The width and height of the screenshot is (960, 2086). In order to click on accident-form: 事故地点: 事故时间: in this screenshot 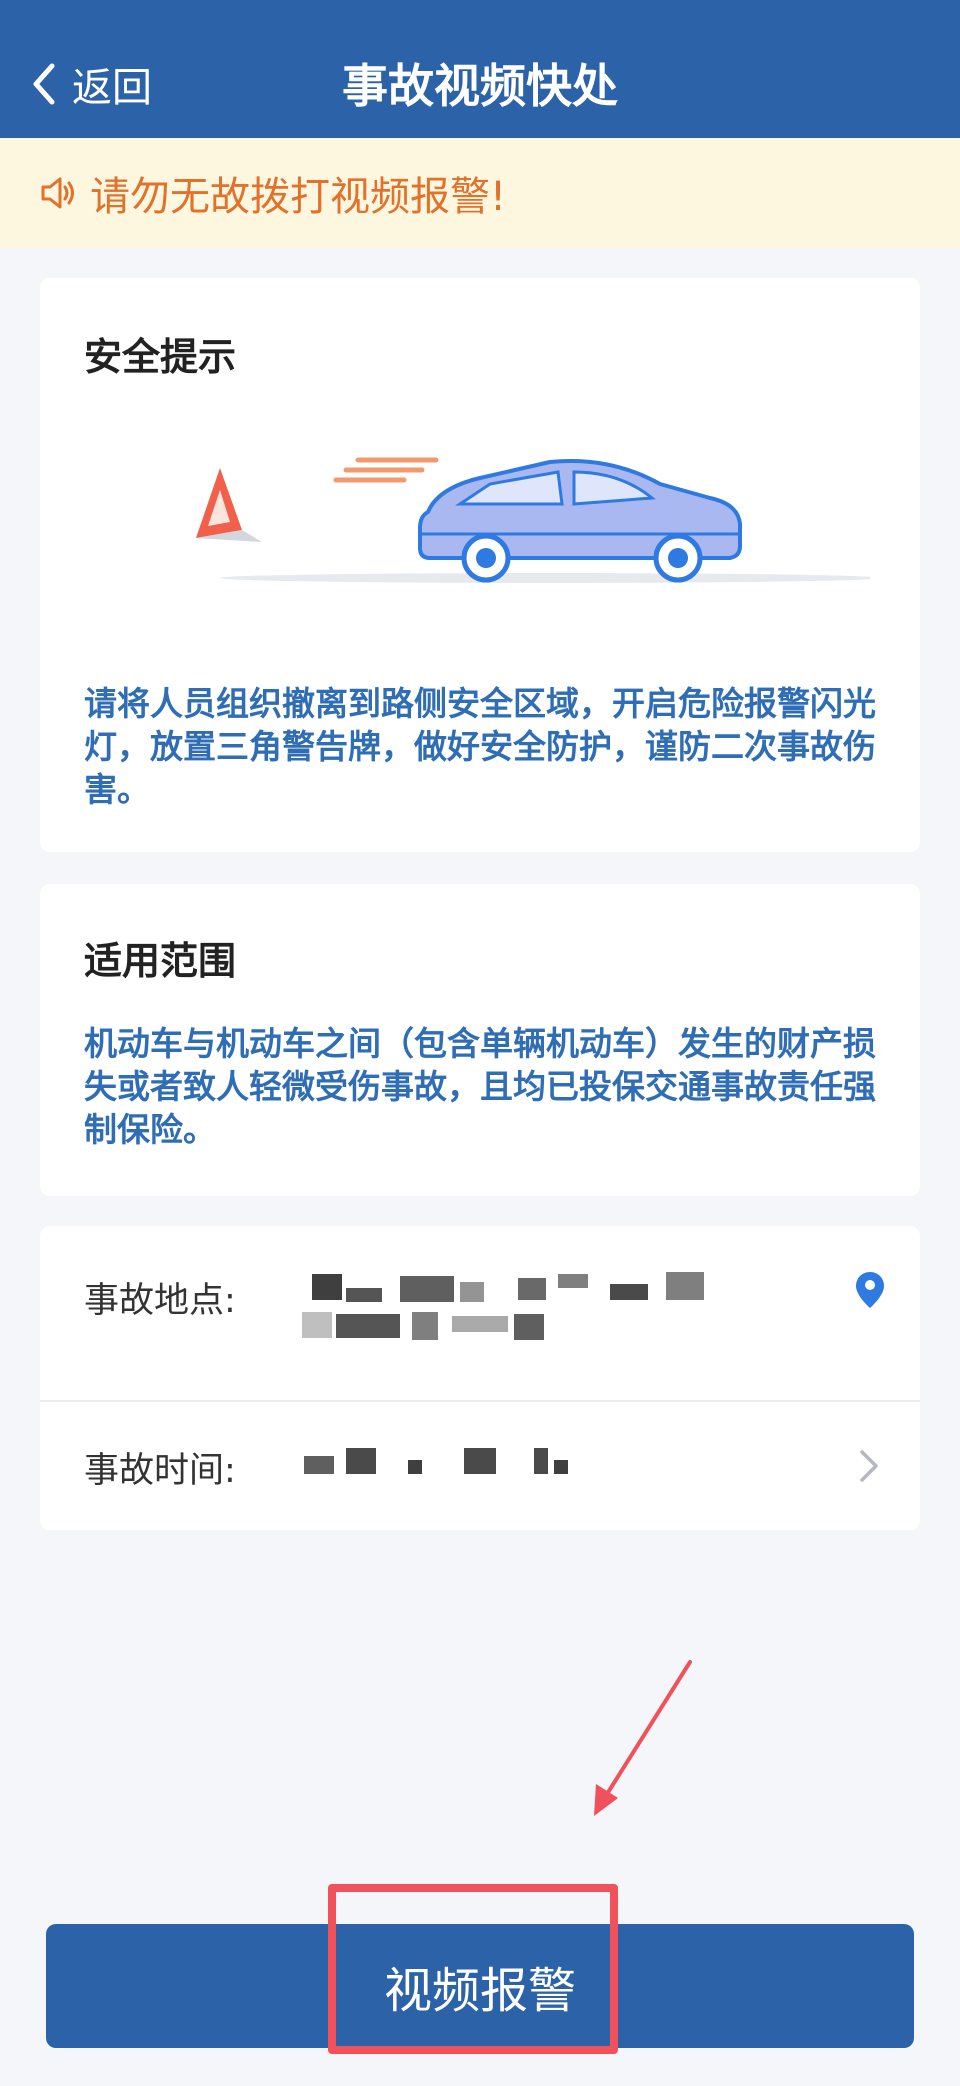, I will do `click(480, 1378)`.